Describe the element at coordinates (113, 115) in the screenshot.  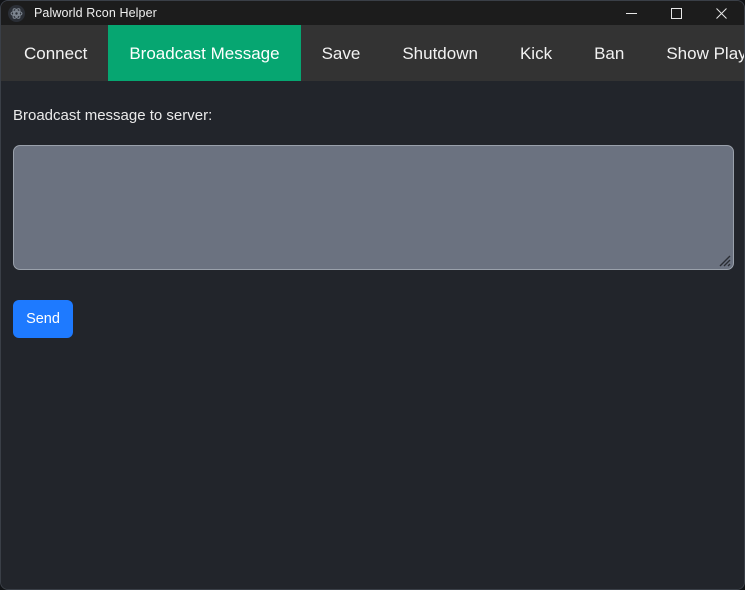
I see `broadcast-message-label: Broadcast message to server:` at that location.